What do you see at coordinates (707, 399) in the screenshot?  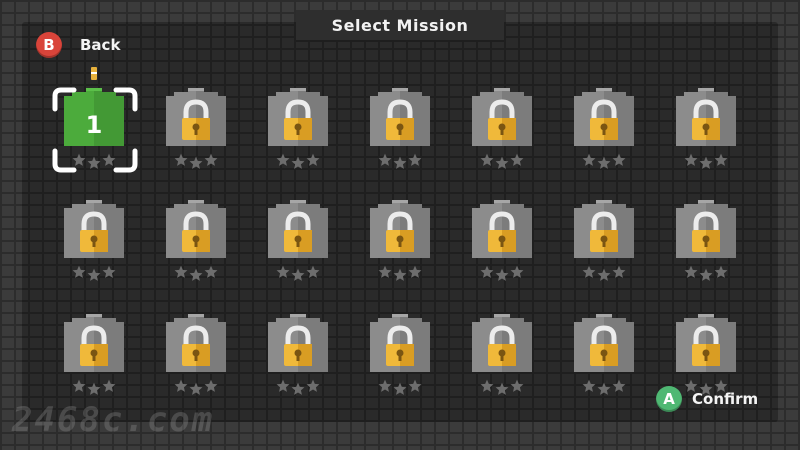 I see `confirm-button: A Confirm` at bounding box center [707, 399].